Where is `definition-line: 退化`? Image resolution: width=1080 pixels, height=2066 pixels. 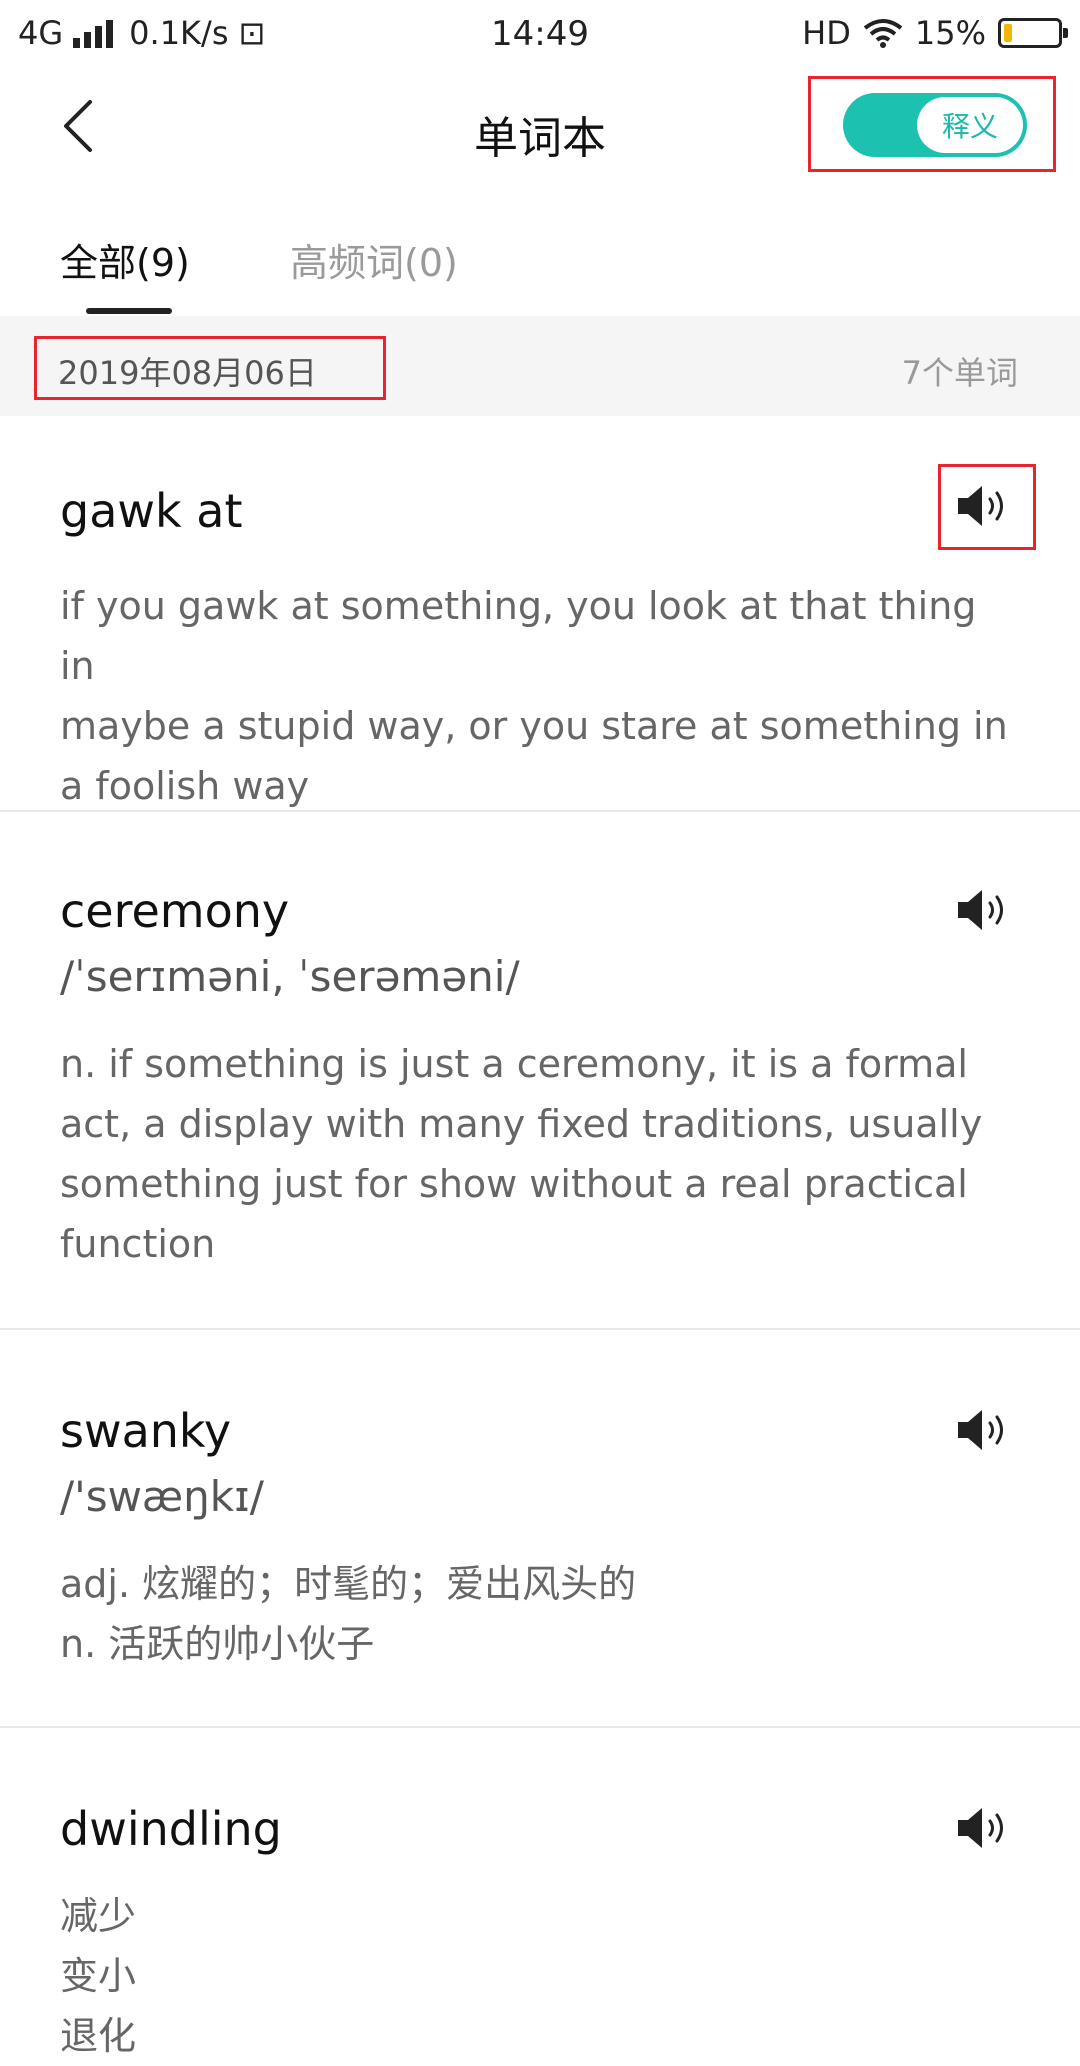 definition-line: 退化 is located at coordinates (98, 2036).